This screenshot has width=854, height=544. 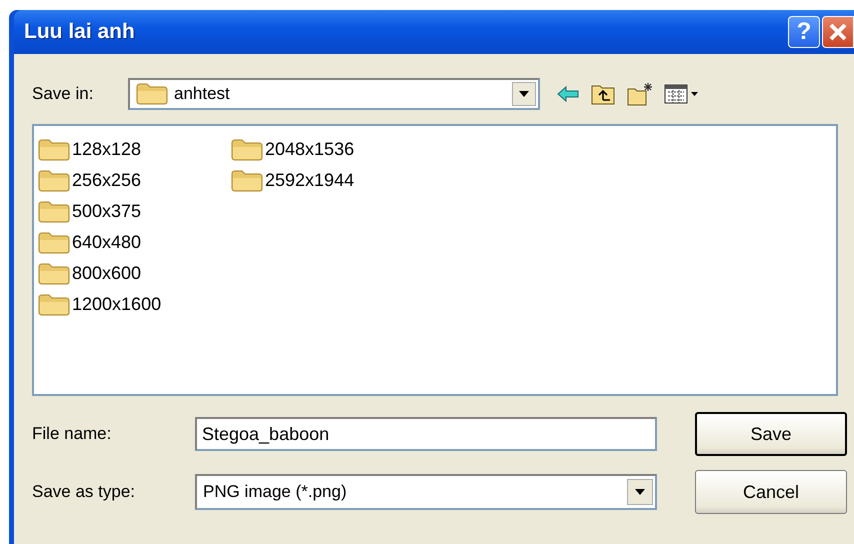 I want to click on cancel-button: Cancel, so click(x=771, y=492).